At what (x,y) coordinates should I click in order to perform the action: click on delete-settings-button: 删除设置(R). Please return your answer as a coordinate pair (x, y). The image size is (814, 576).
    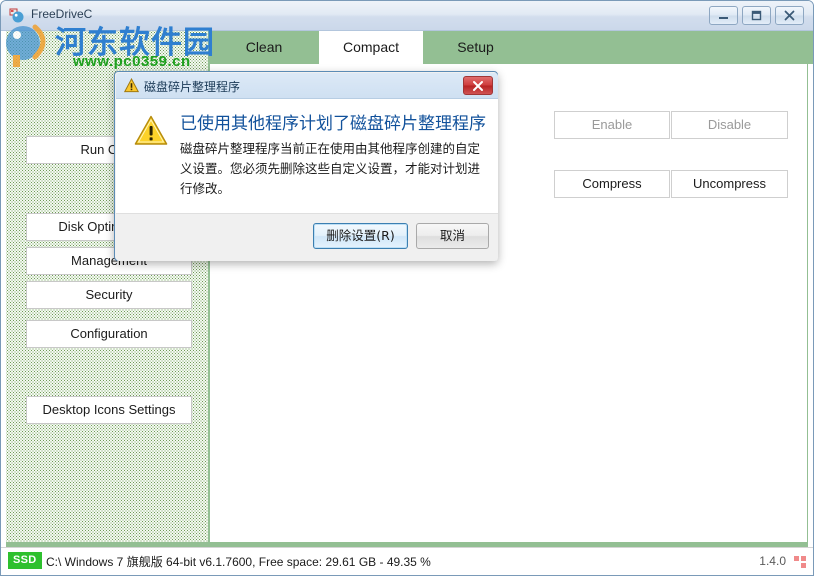
    Looking at the image, I should click on (360, 236).